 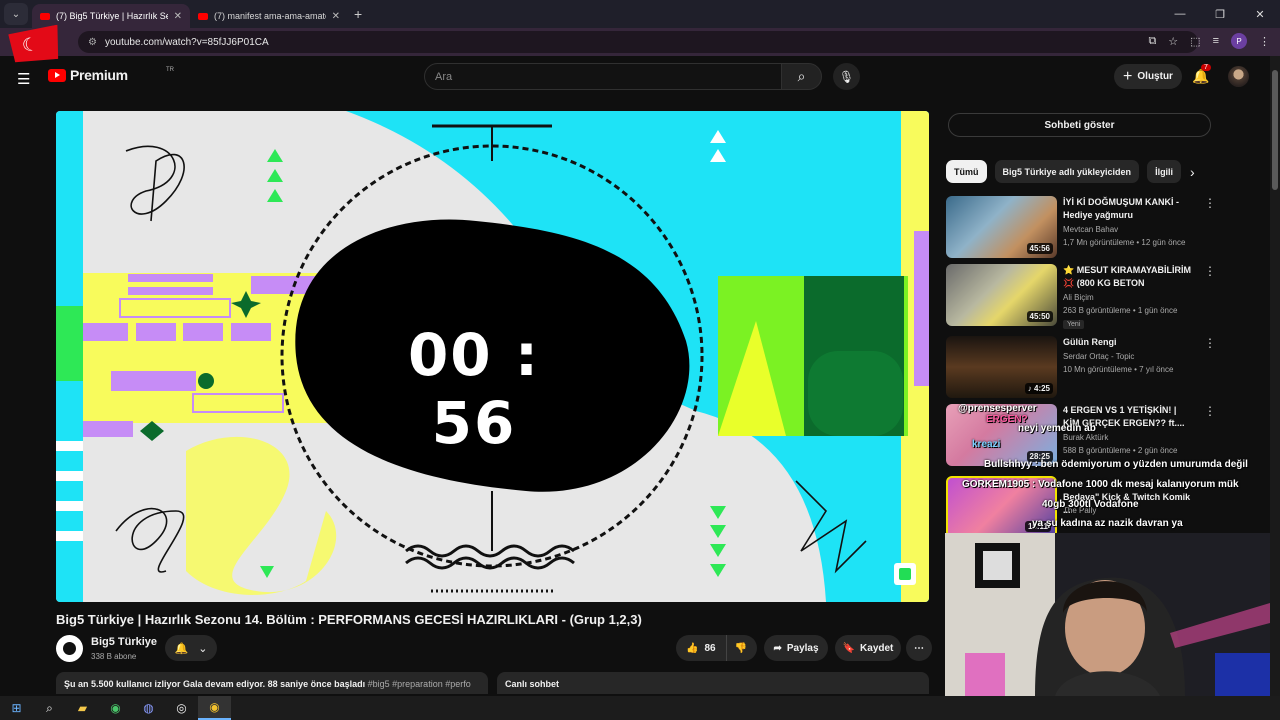 I want to click on url-text: youtube.com/watch?v=85fJJ6P01CA, so click(x=186, y=42).